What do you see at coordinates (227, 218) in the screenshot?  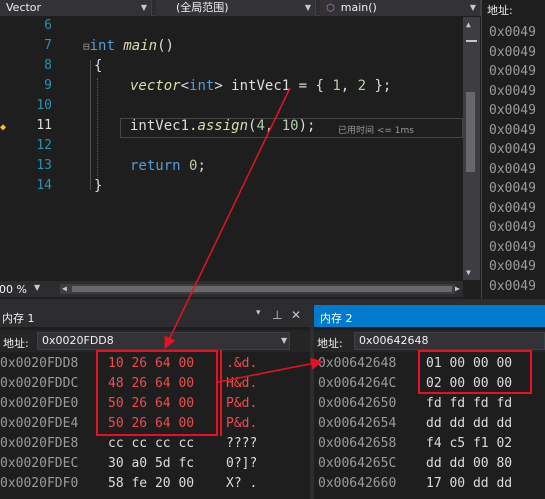 I see `arrow-intvec-to-memory1` at bounding box center [227, 218].